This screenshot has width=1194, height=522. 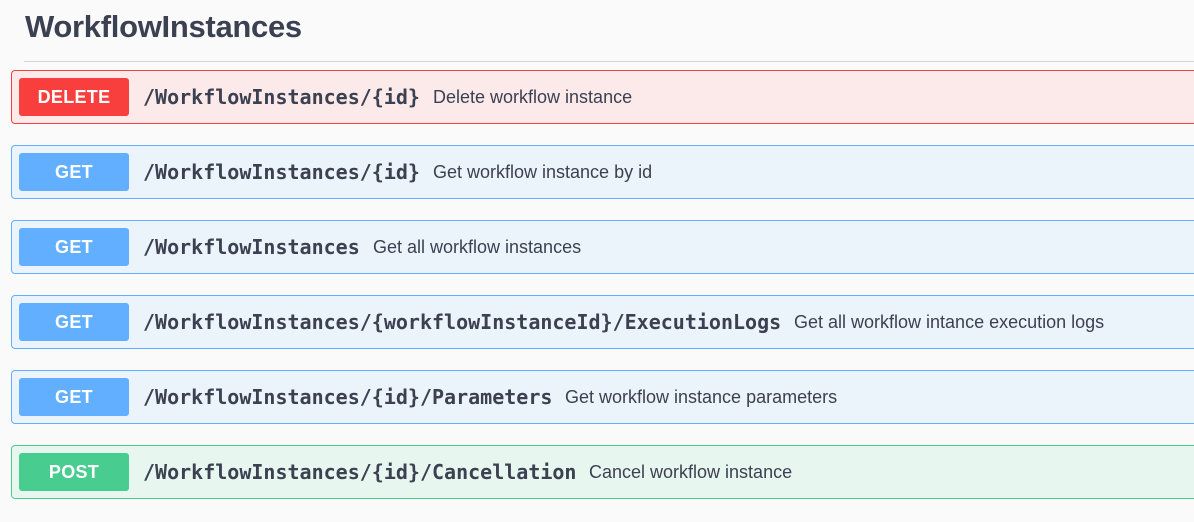 I want to click on operation-summary: Get all workflow intance execution logs, so click(x=949, y=322).